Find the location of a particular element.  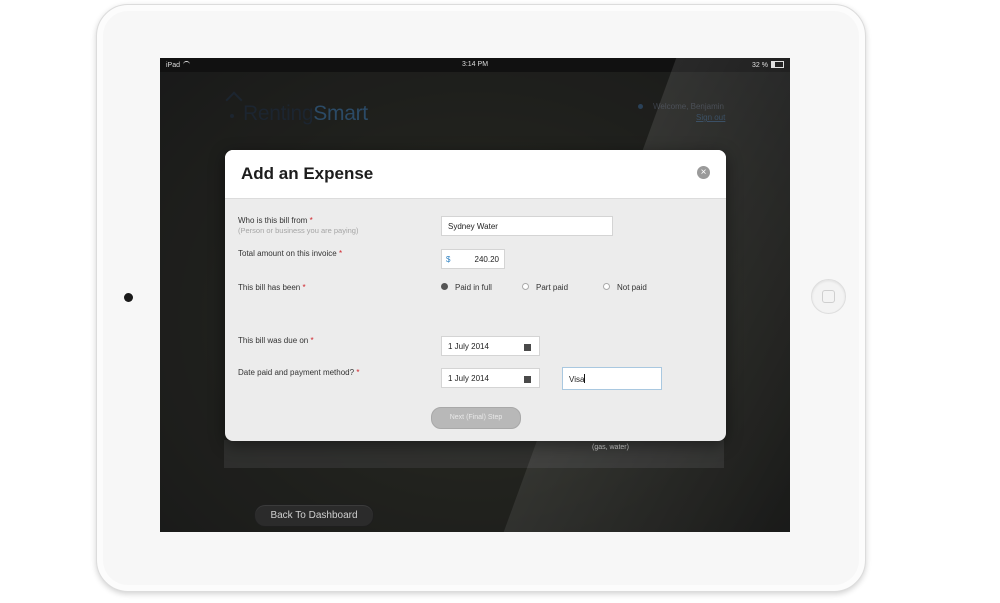

back-to-dashboard-button: Back To Dashboard is located at coordinates (314, 515).